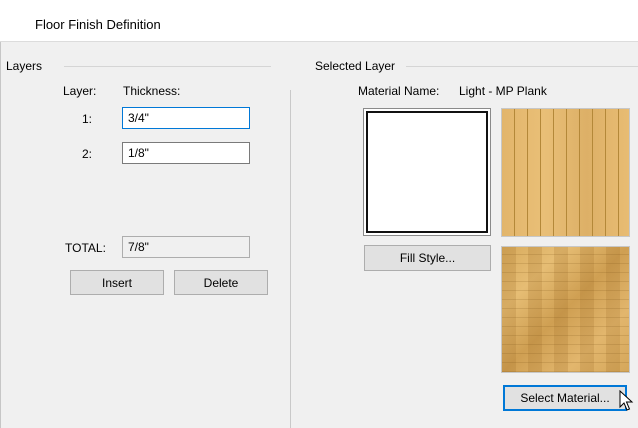  What do you see at coordinates (98, 24) in the screenshot?
I see `dialog-title: Floor Finish Definition` at bounding box center [98, 24].